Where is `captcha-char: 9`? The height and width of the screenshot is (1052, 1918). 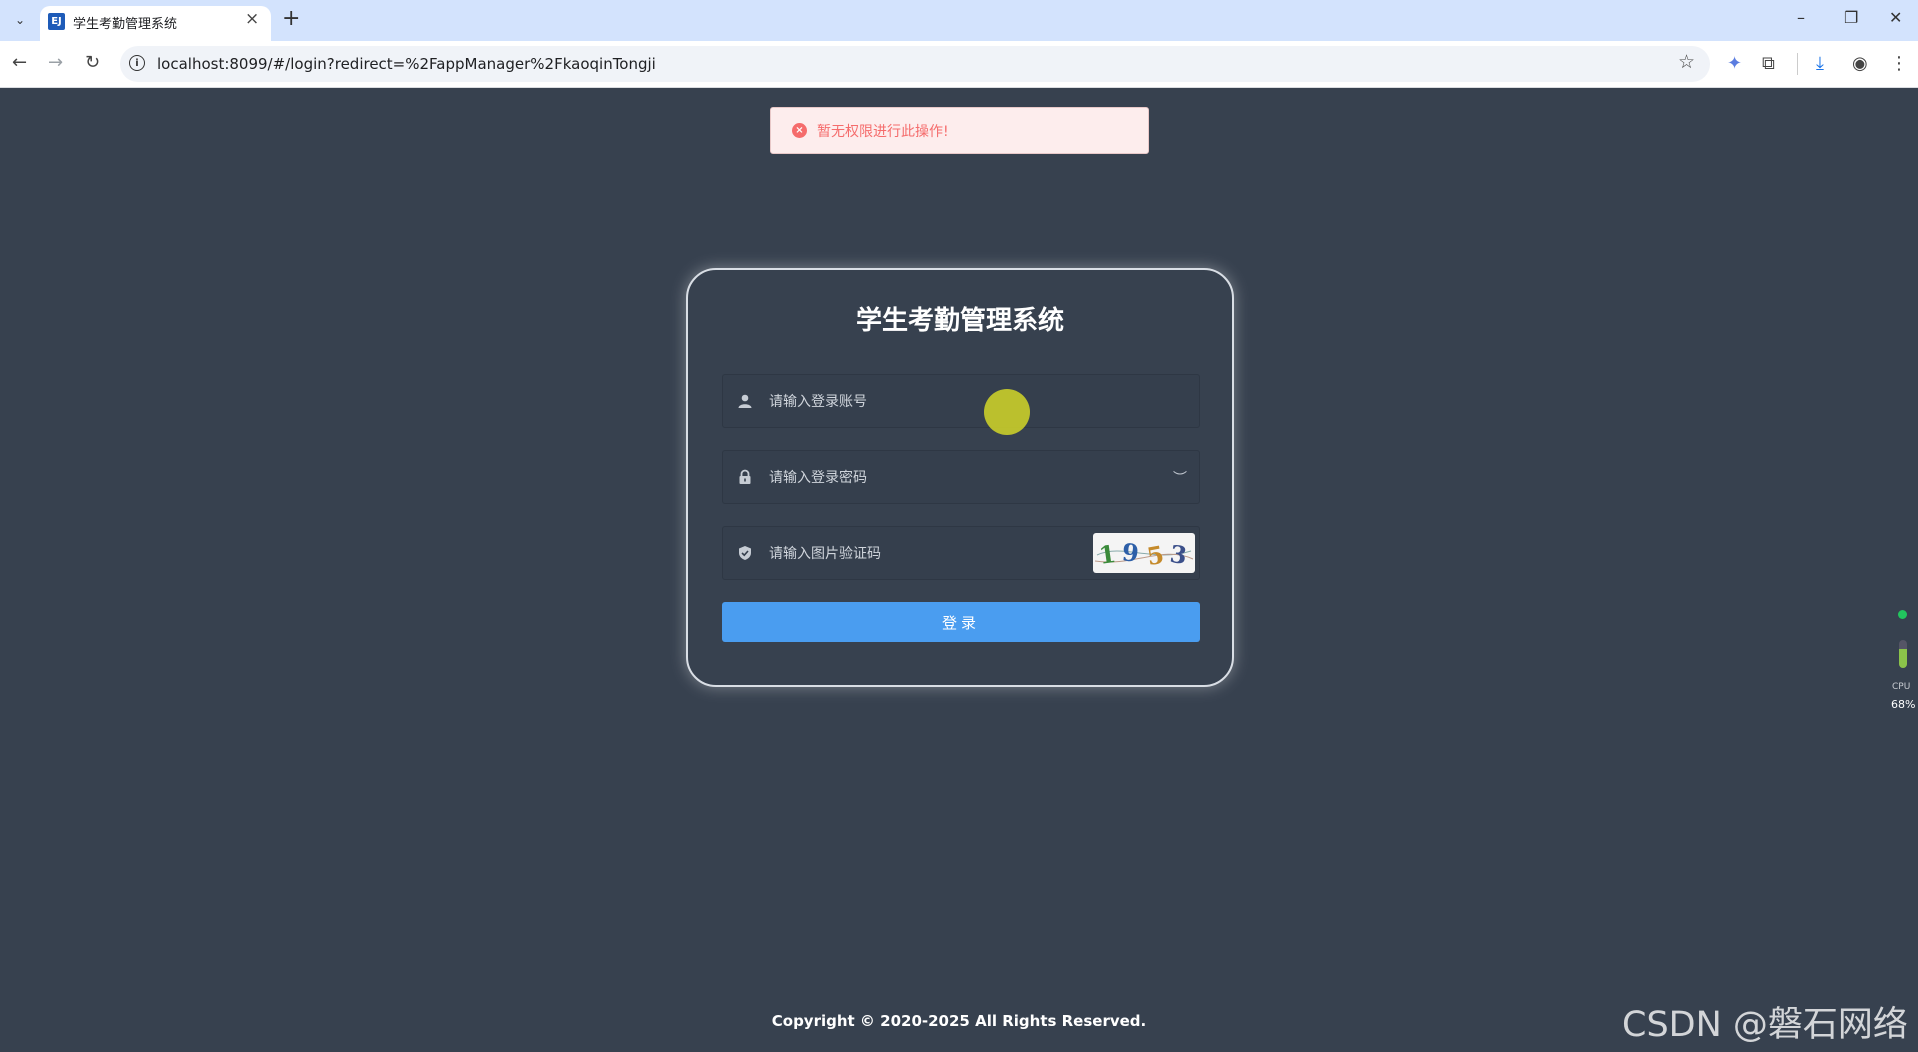
captcha-char: 9 is located at coordinates (1131, 552).